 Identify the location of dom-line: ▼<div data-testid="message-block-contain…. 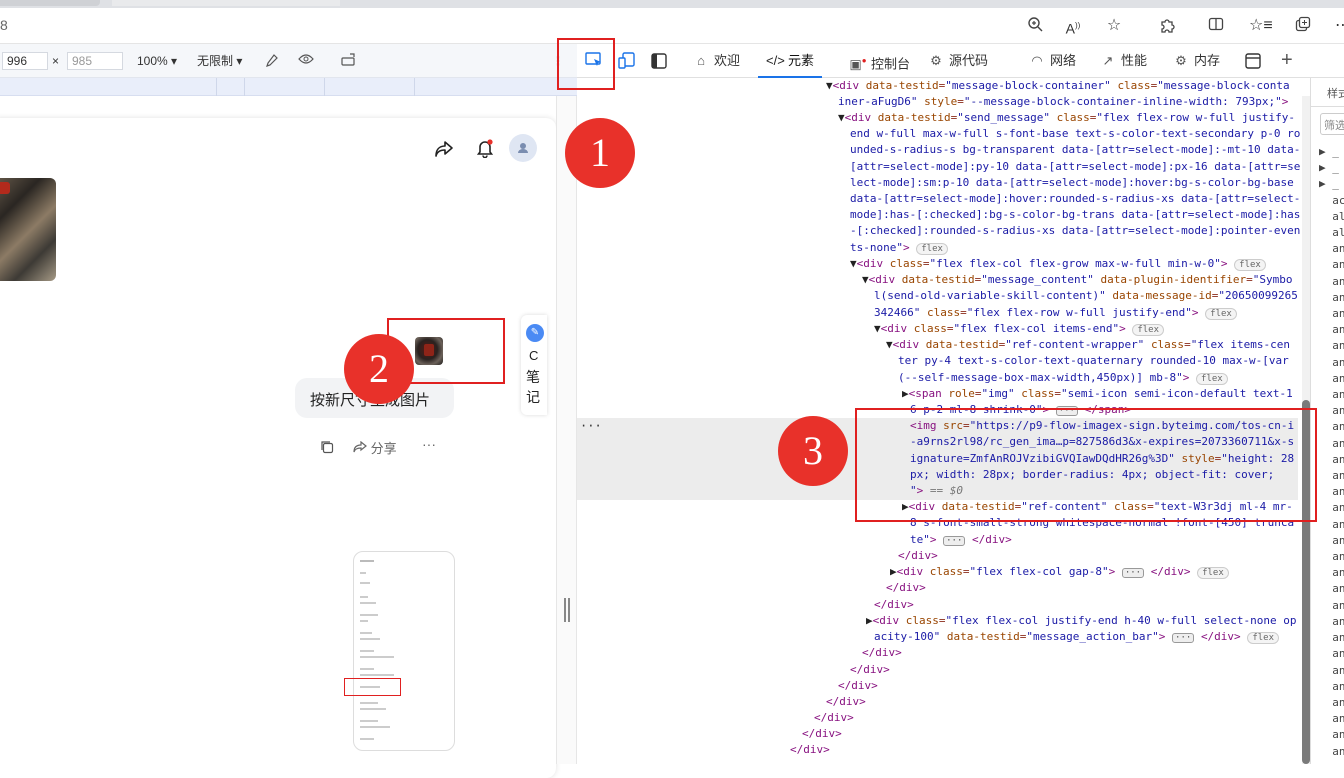
(1058, 86).